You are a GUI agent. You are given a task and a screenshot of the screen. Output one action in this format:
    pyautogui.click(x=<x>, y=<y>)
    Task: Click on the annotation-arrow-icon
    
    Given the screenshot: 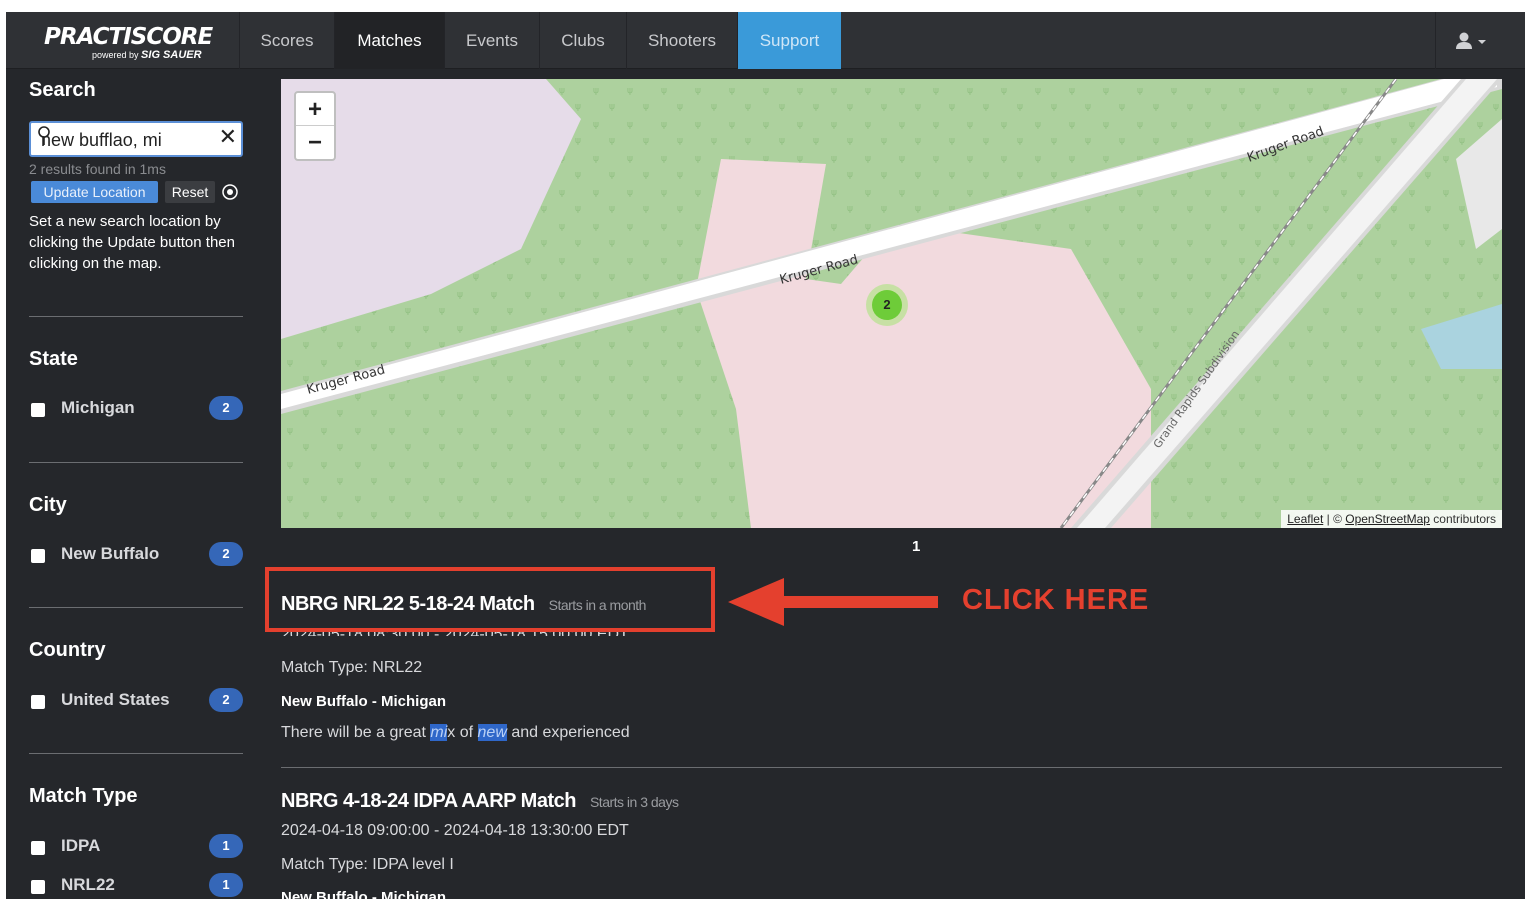 What is the action you would take?
    pyautogui.click(x=833, y=602)
    